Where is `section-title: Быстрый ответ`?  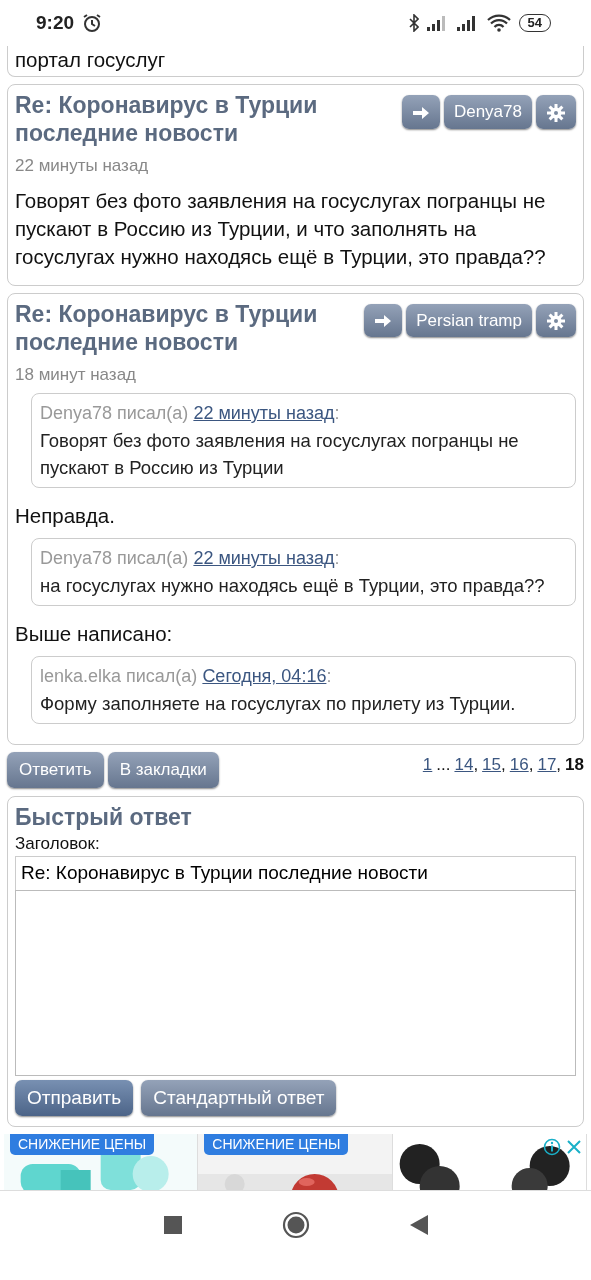 section-title: Быстрый ответ is located at coordinates (104, 816).